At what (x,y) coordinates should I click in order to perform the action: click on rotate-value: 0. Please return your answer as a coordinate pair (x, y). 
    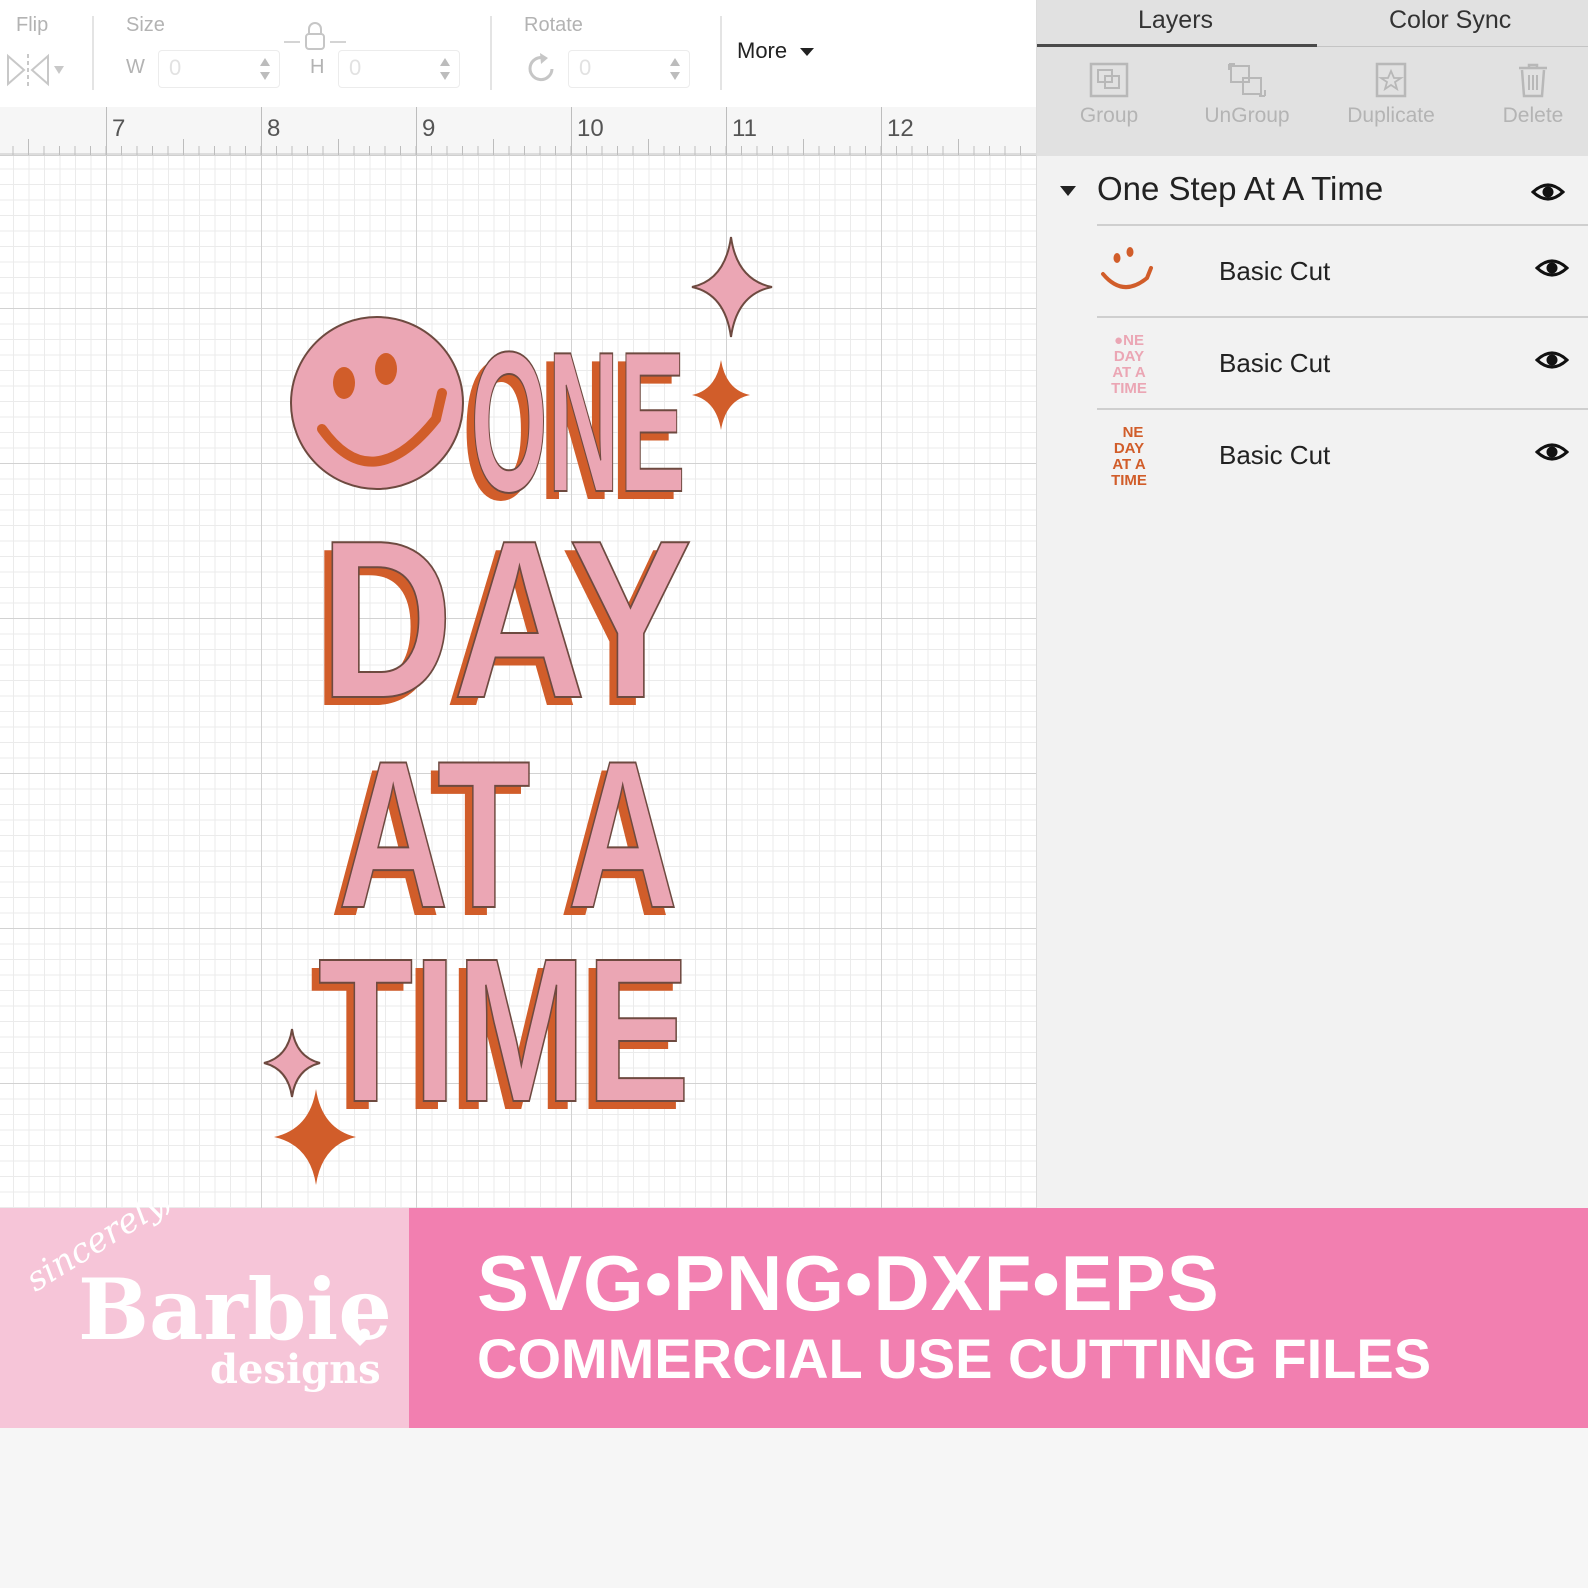
    Looking at the image, I should click on (585, 67).